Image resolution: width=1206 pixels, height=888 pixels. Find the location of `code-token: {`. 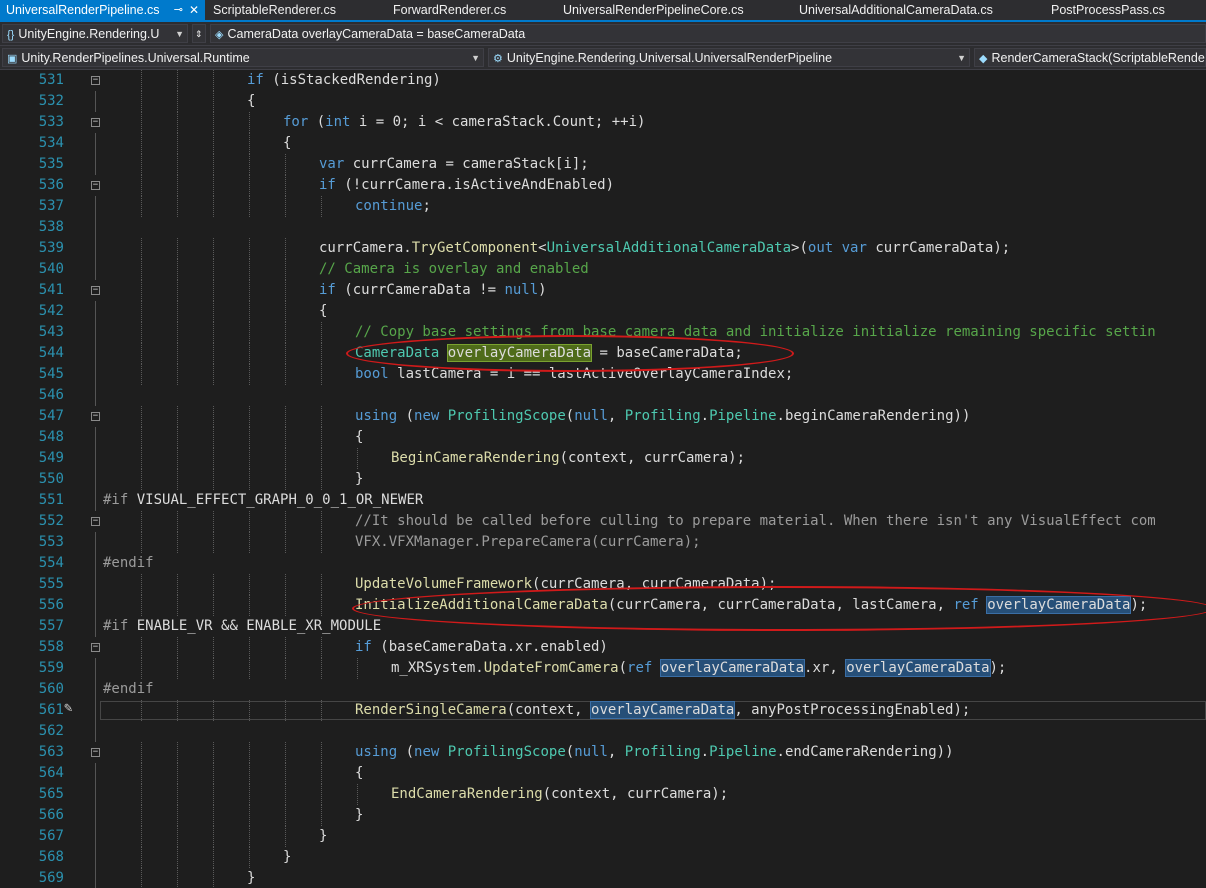

code-token: { is located at coordinates (323, 311).